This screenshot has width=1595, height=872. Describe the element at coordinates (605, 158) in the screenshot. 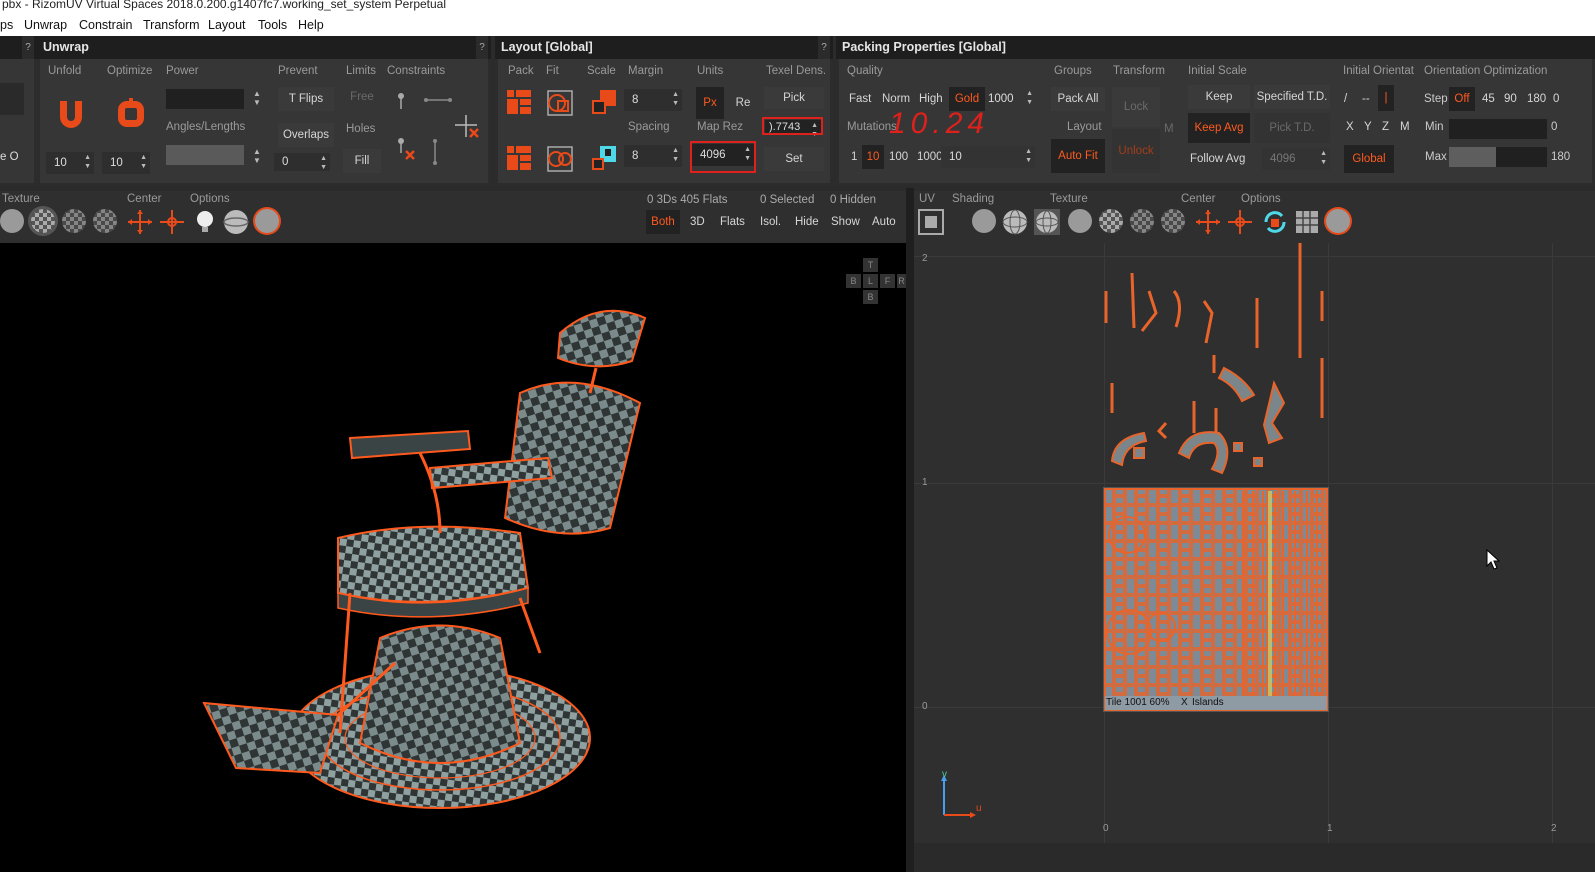

I see `scale-texel-icon` at that location.